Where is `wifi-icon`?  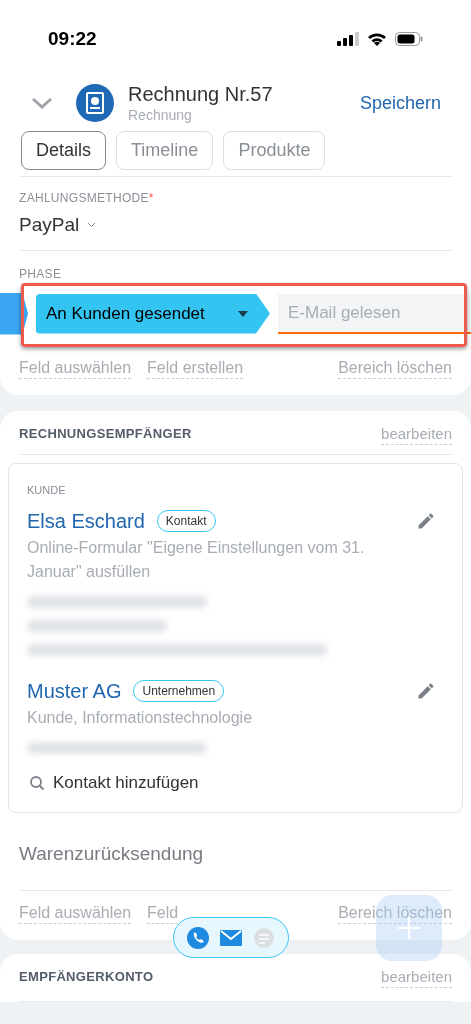 wifi-icon is located at coordinates (377, 39).